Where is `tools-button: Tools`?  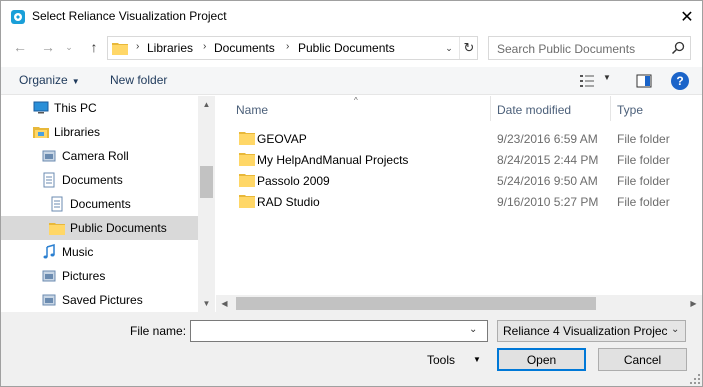
tools-button: Tools is located at coordinates (441, 360).